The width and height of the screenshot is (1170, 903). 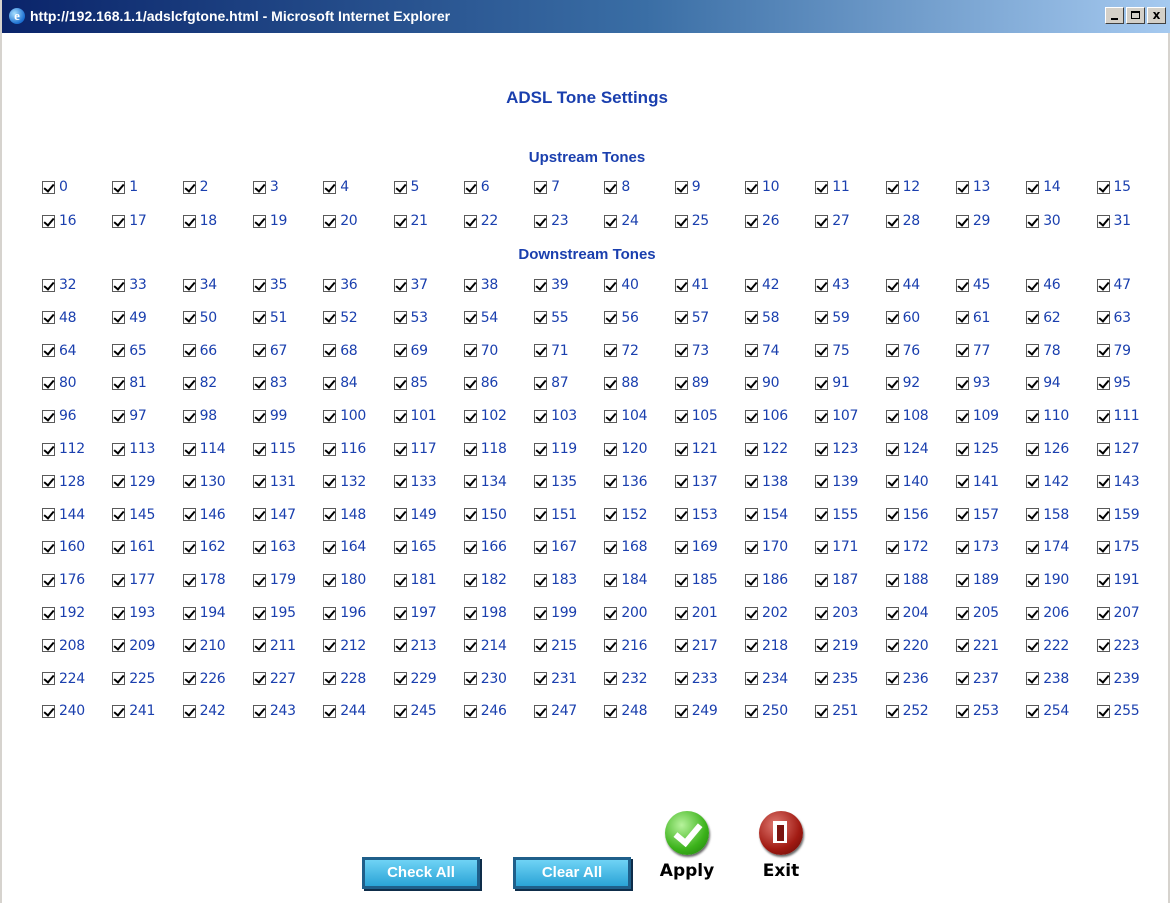 What do you see at coordinates (1047, 580) in the screenshot?
I see `tone-checkbox-190: 190` at bounding box center [1047, 580].